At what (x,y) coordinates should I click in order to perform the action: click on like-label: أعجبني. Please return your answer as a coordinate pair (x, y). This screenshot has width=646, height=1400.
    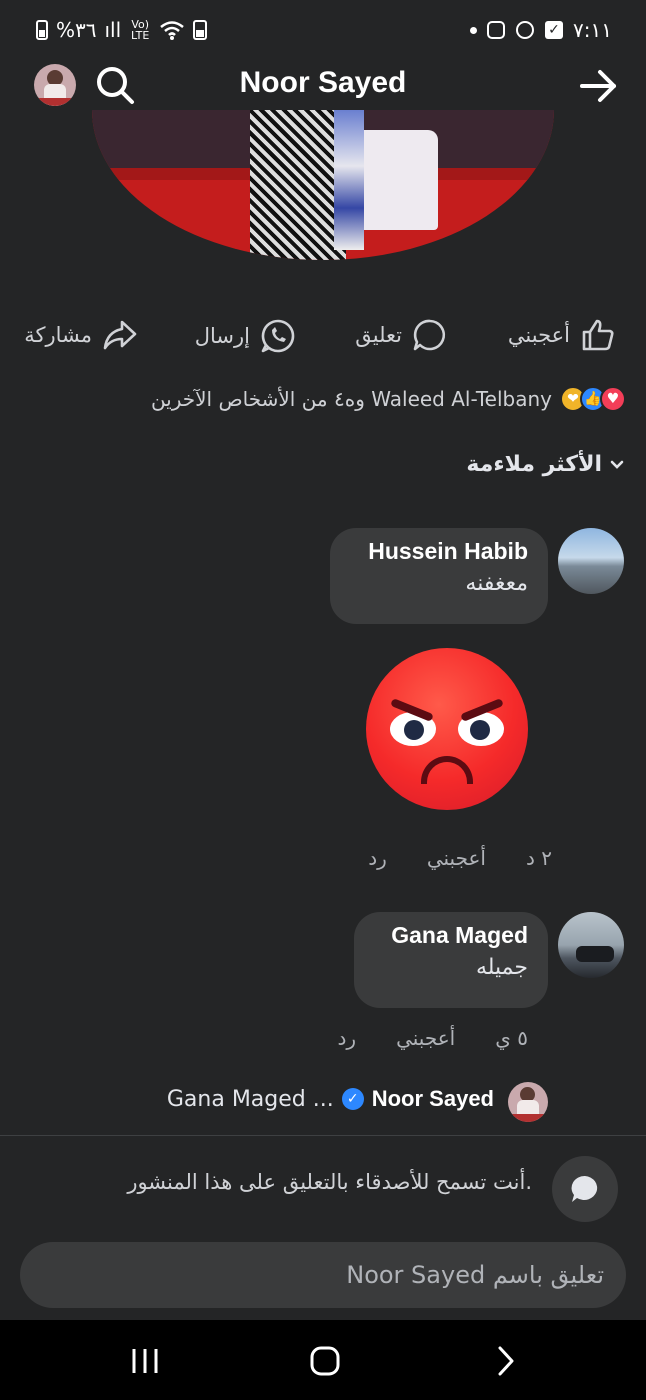
    Looking at the image, I should click on (538, 335).